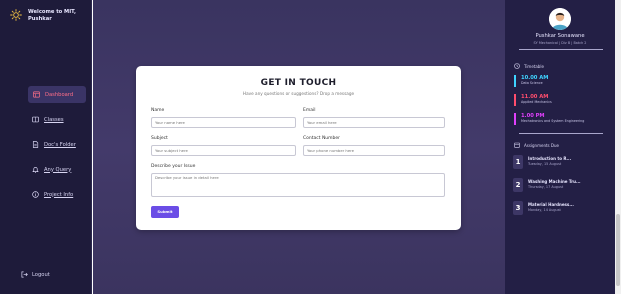  What do you see at coordinates (52, 12) in the screenshot?
I see `welcome-line1: Welcome to MIT,` at bounding box center [52, 12].